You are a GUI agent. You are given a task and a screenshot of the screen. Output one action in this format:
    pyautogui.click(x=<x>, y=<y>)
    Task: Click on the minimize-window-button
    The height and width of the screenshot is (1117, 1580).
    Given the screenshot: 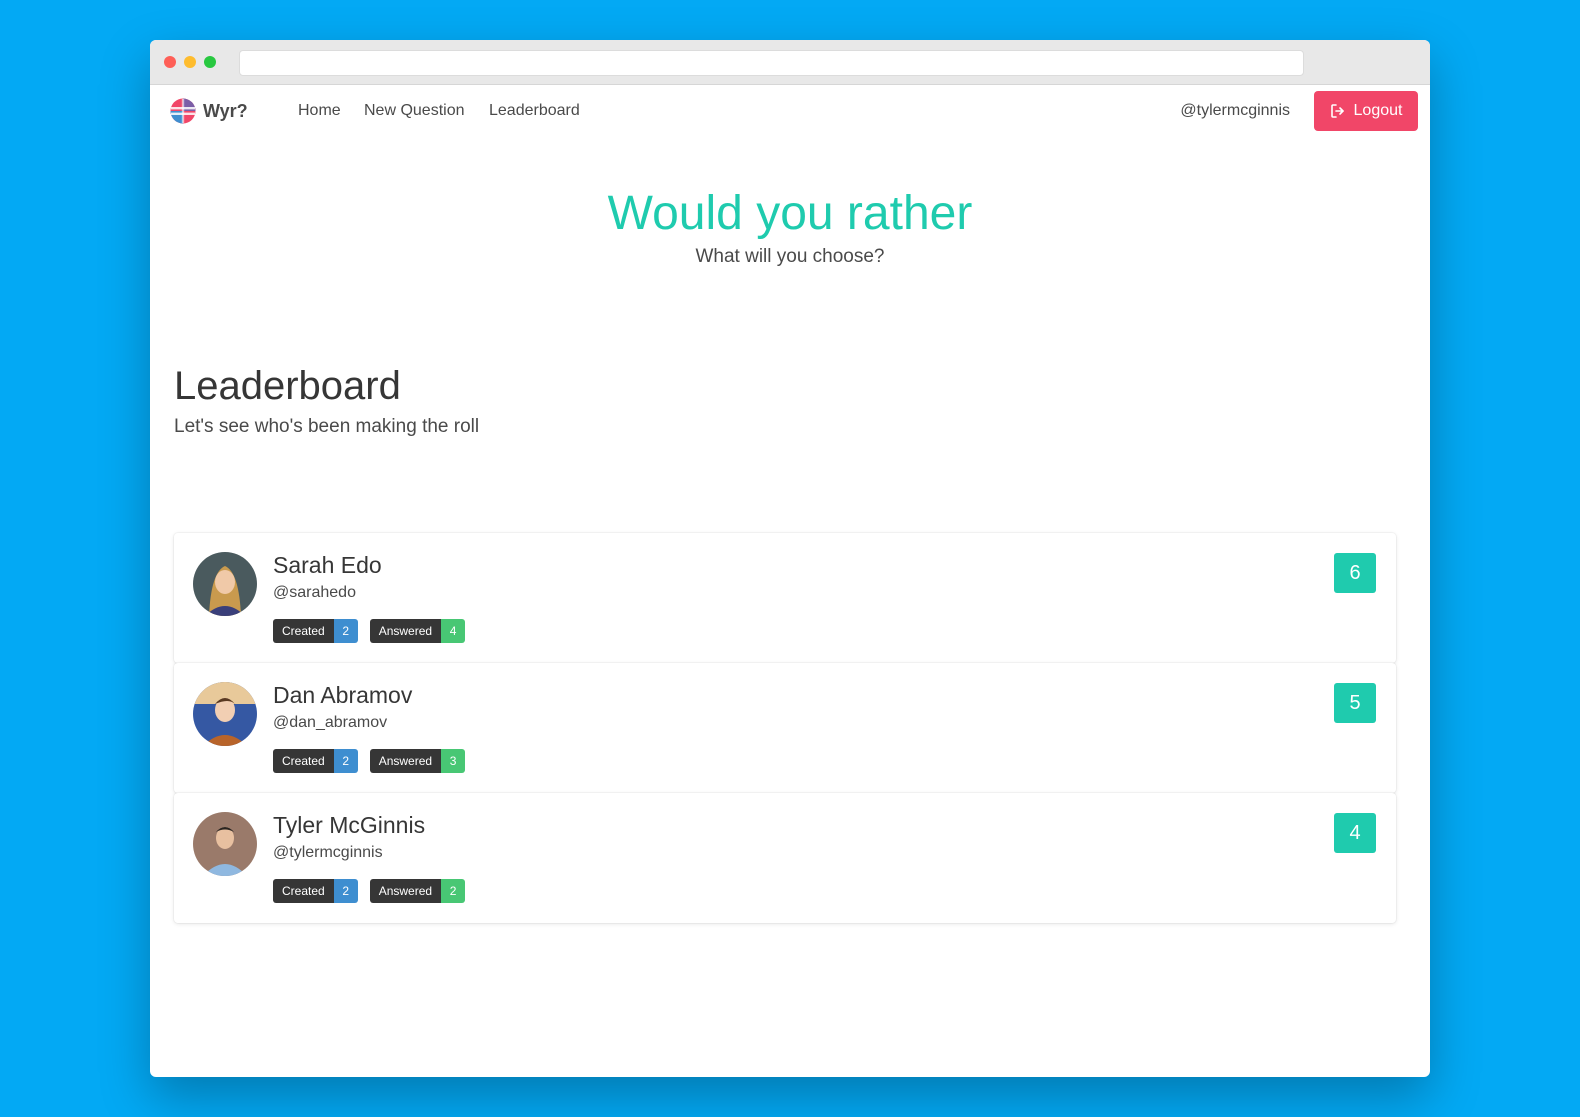 What is the action you would take?
    pyautogui.click(x=190, y=62)
    